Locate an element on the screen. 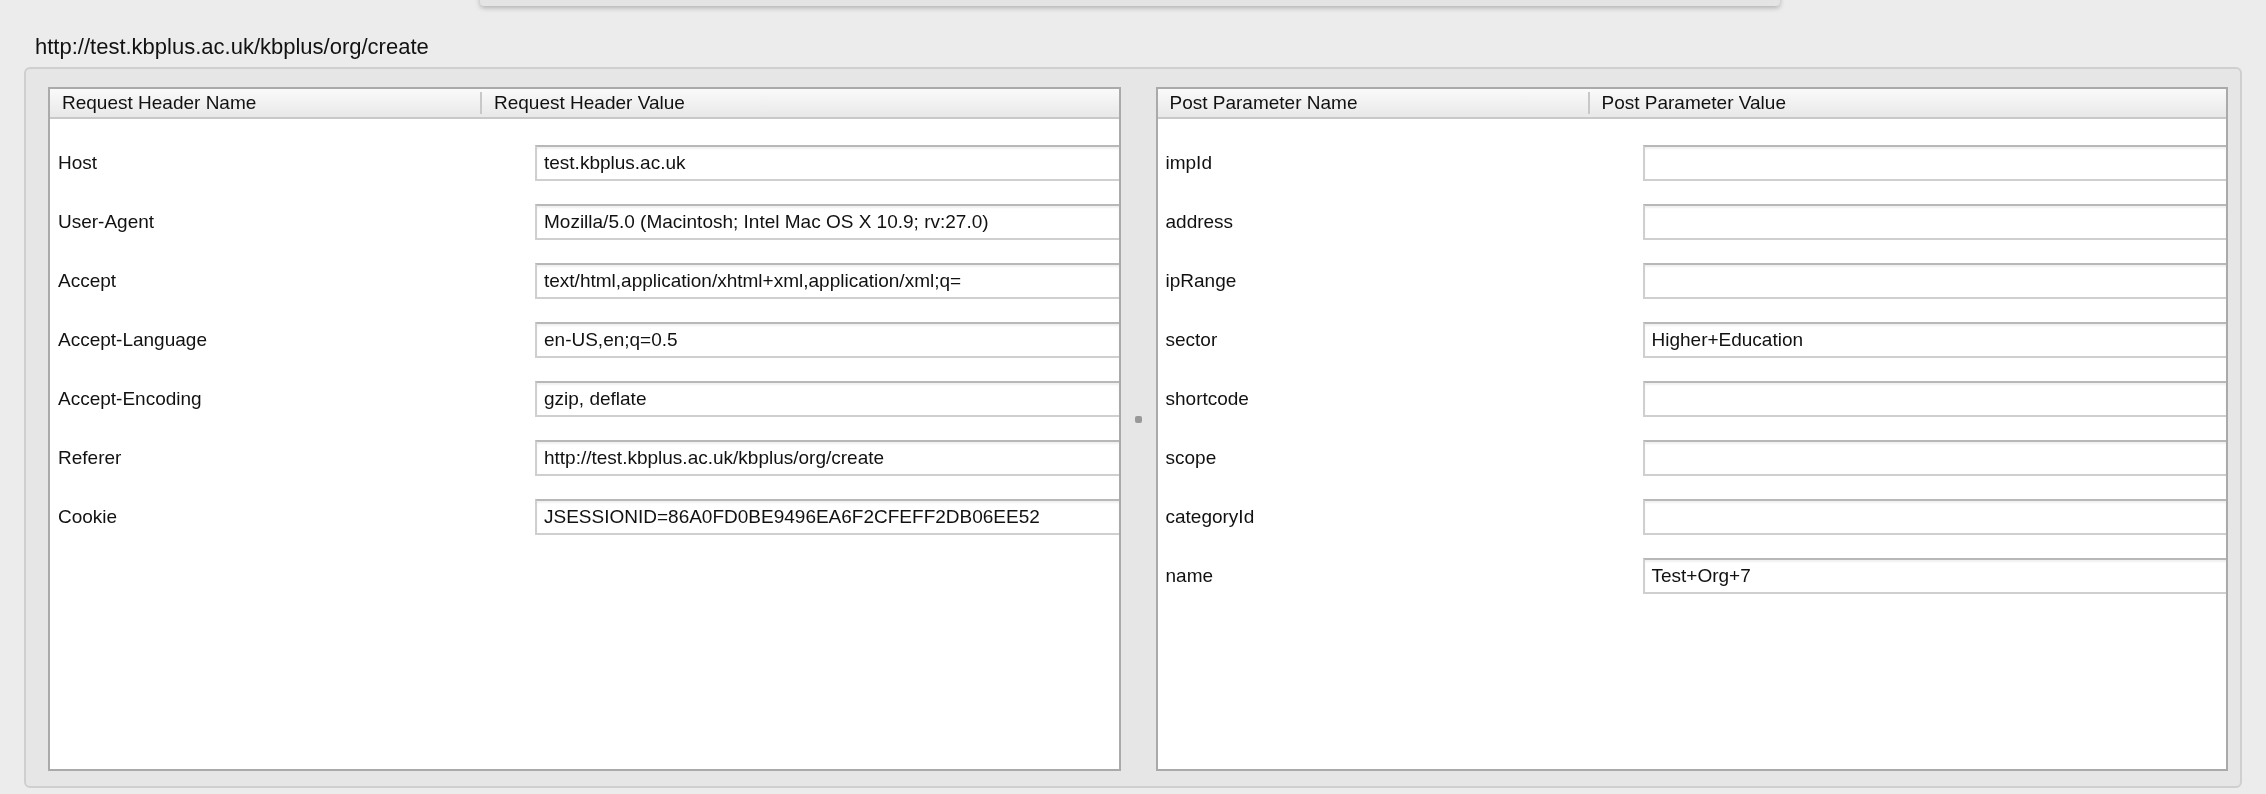  column-header: Post Parameter Name is located at coordinates (1372, 103).